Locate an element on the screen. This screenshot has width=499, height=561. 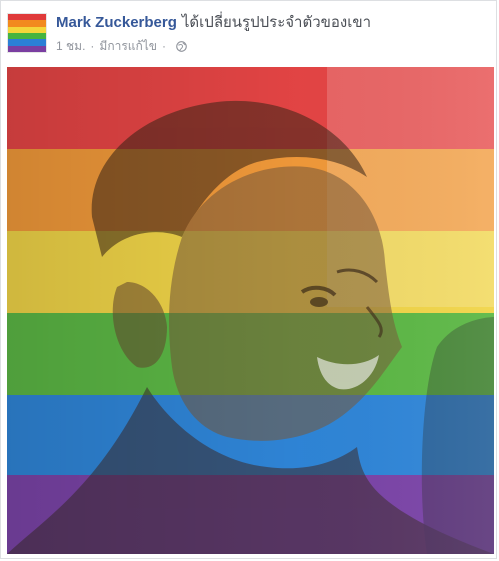
edited-link: มีการแก้ไข is located at coordinates (128, 46).